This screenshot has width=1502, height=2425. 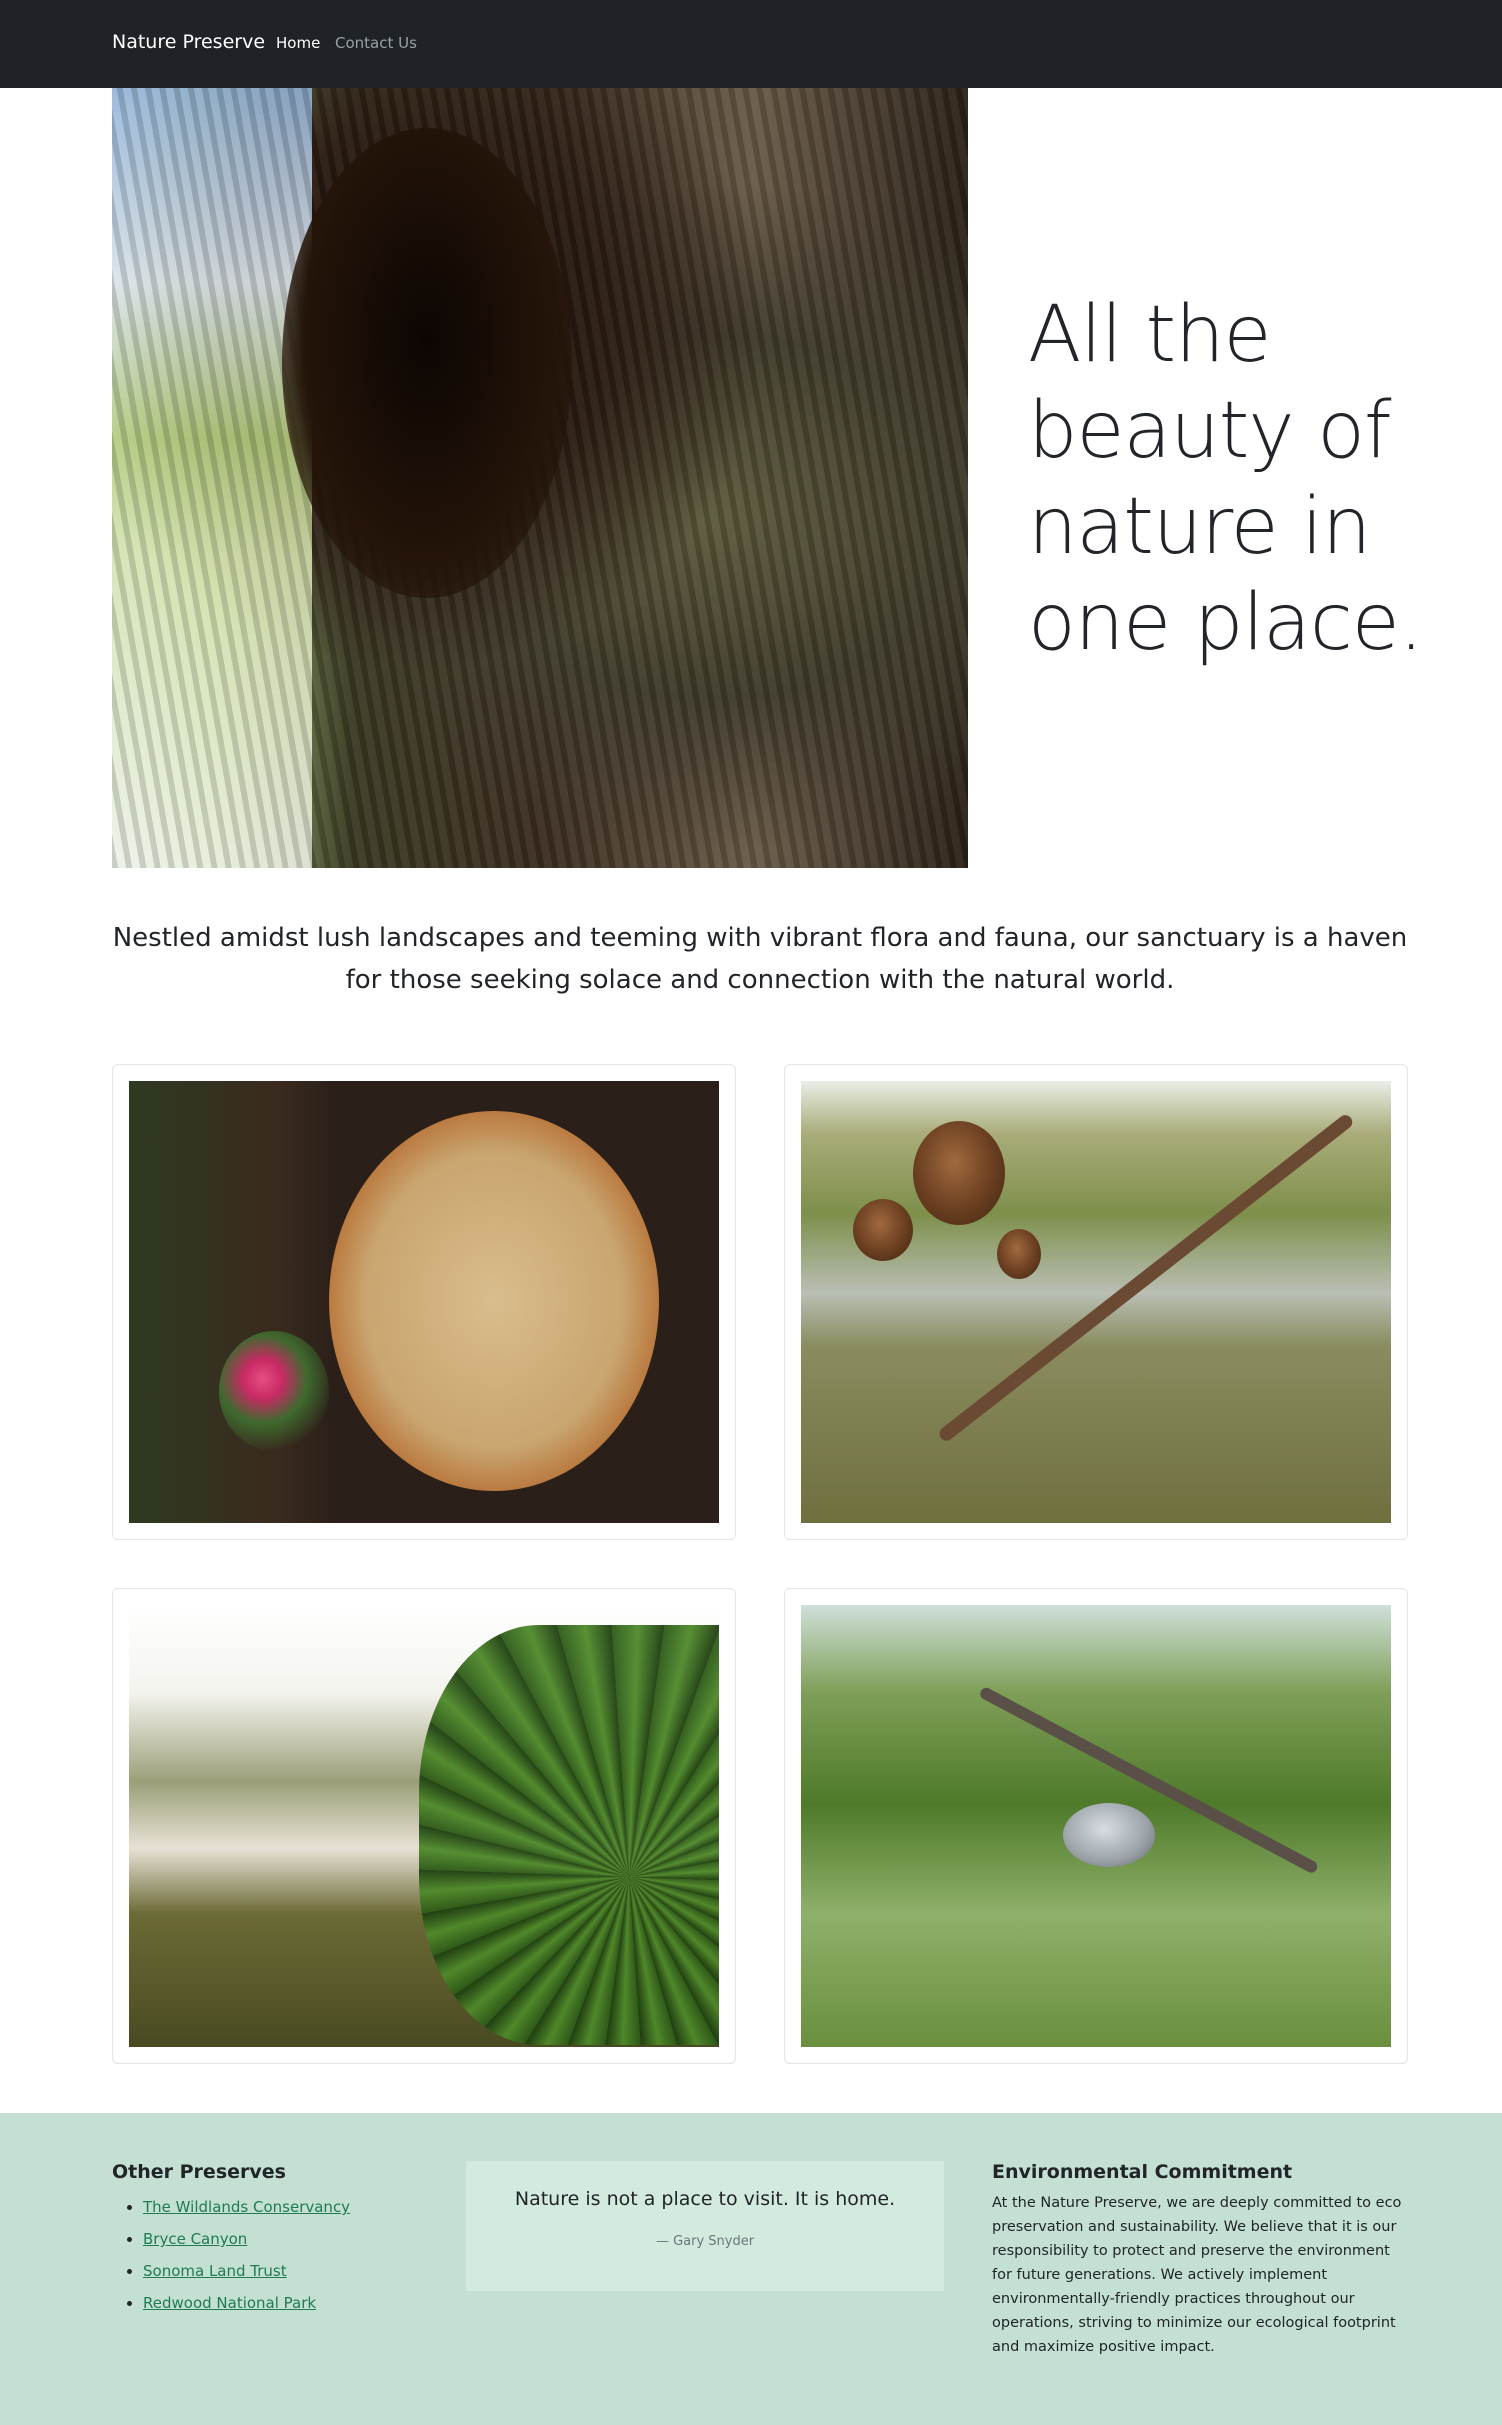 I want to click on preserve-link: Bryce Canyon, so click(x=195, y=2239).